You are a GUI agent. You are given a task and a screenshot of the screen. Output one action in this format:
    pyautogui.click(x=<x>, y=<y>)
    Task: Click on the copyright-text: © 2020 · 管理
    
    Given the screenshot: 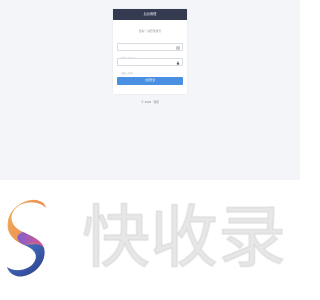 What is the action you would take?
    pyautogui.click(x=150, y=102)
    